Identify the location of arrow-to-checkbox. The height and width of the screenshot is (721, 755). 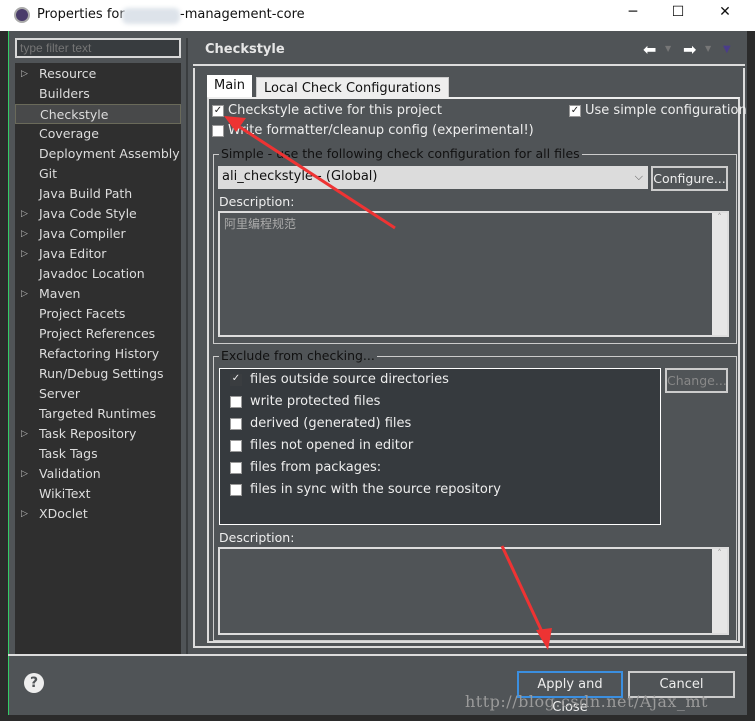
(310, 173).